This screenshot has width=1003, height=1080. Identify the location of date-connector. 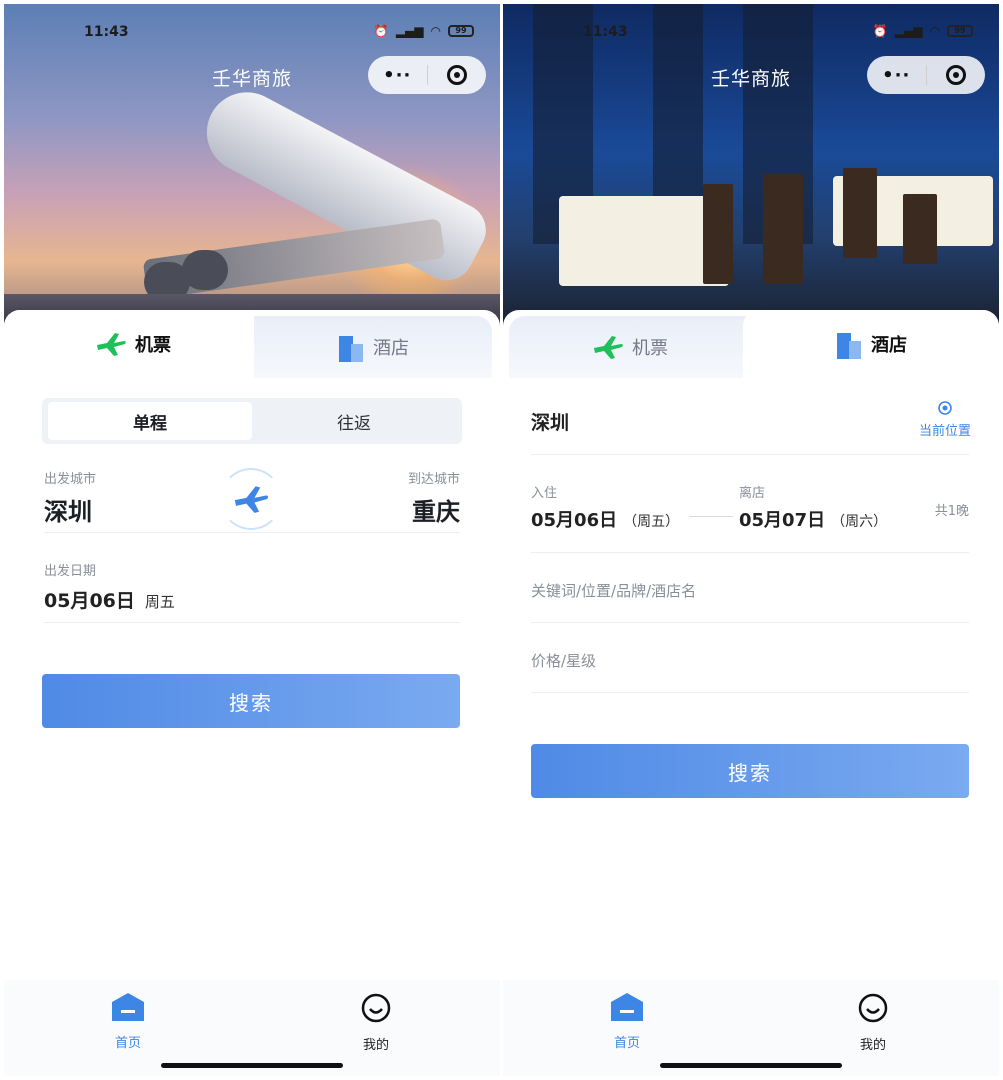
(711, 516).